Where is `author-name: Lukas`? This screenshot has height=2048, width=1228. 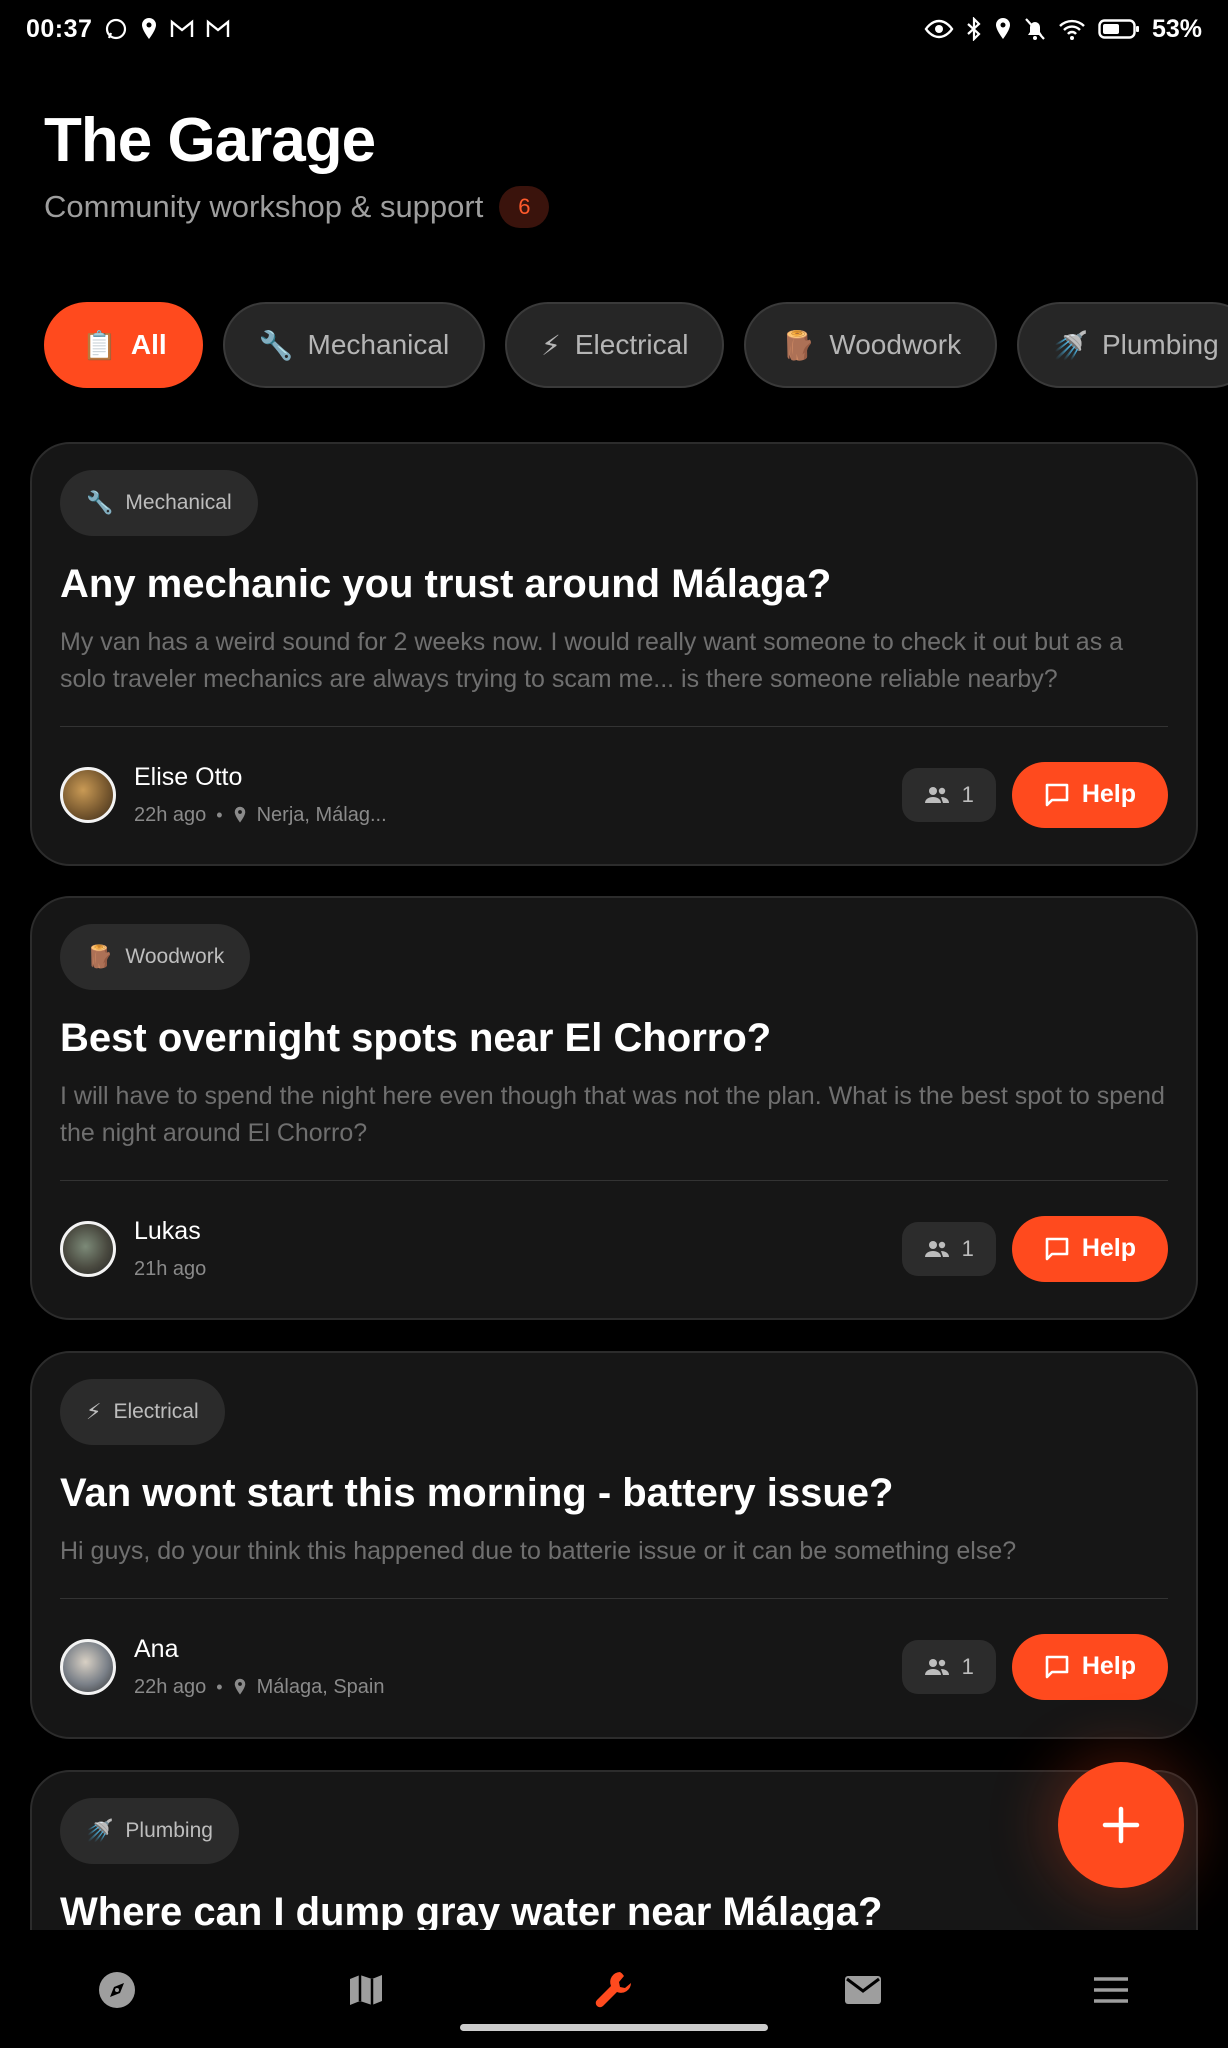
author-name: Lukas is located at coordinates (167, 1230).